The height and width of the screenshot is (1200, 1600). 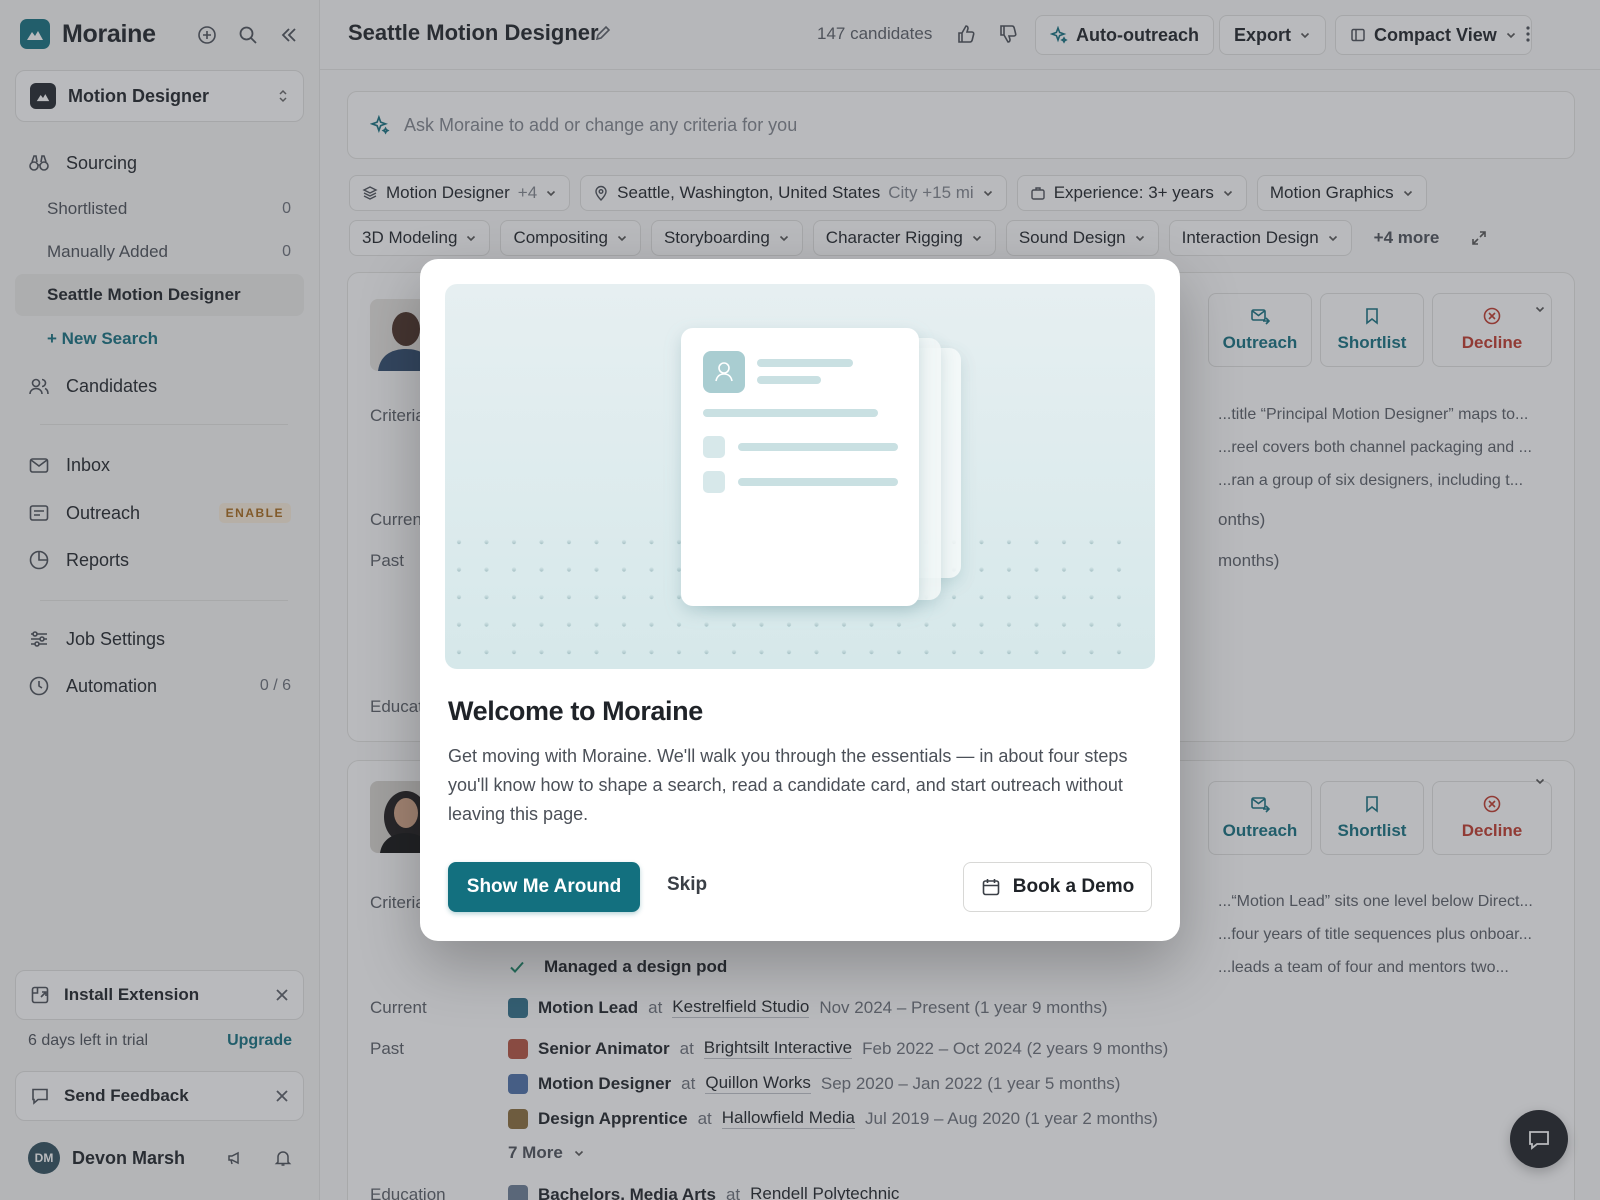 What do you see at coordinates (800, 476) in the screenshot?
I see `welcome-illustration` at bounding box center [800, 476].